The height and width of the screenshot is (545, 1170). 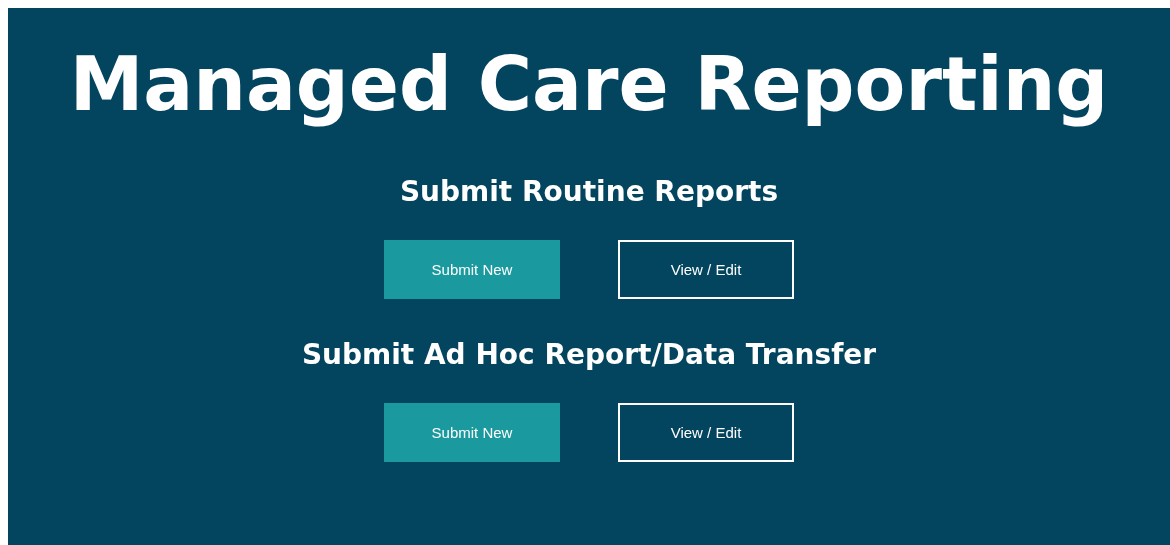 I want to click on section-heading: Submit Routine Reports, so click(x=589, y=192).